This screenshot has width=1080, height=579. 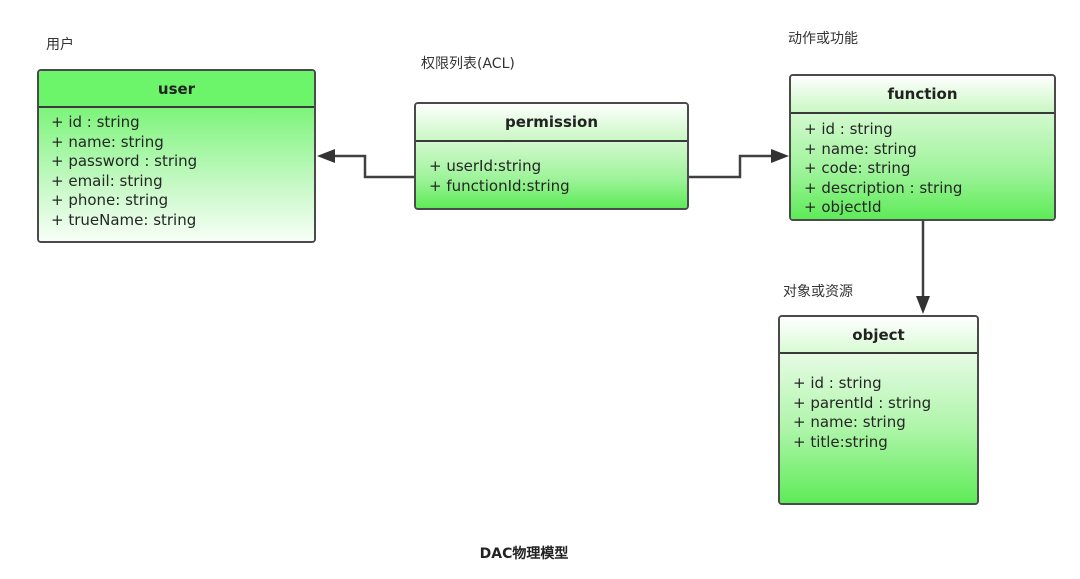 What do you see at coordinates (485, 166) in the screenshot?
I see `attribute: + userId:string` at bounding box center [485, 166].